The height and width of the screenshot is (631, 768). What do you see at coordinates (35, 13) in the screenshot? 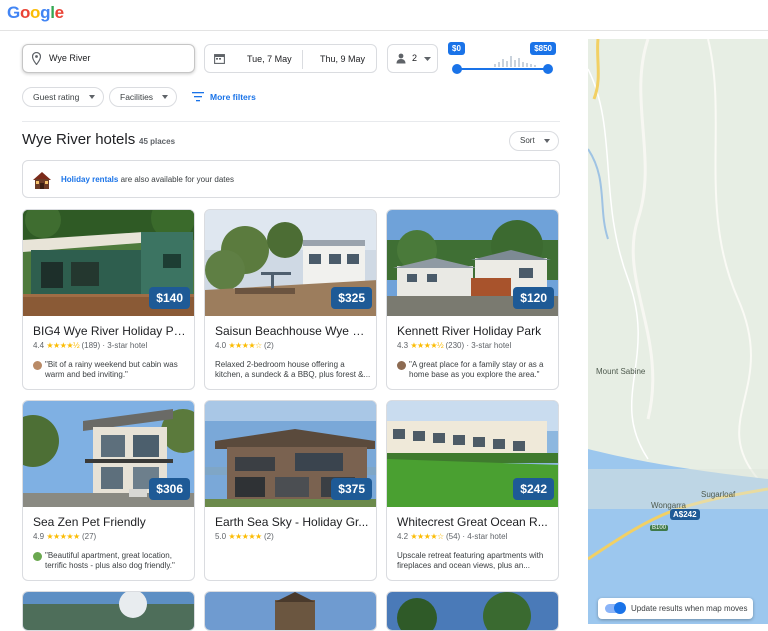
I see `google-logo: Google` at bounding box center [35, 13].